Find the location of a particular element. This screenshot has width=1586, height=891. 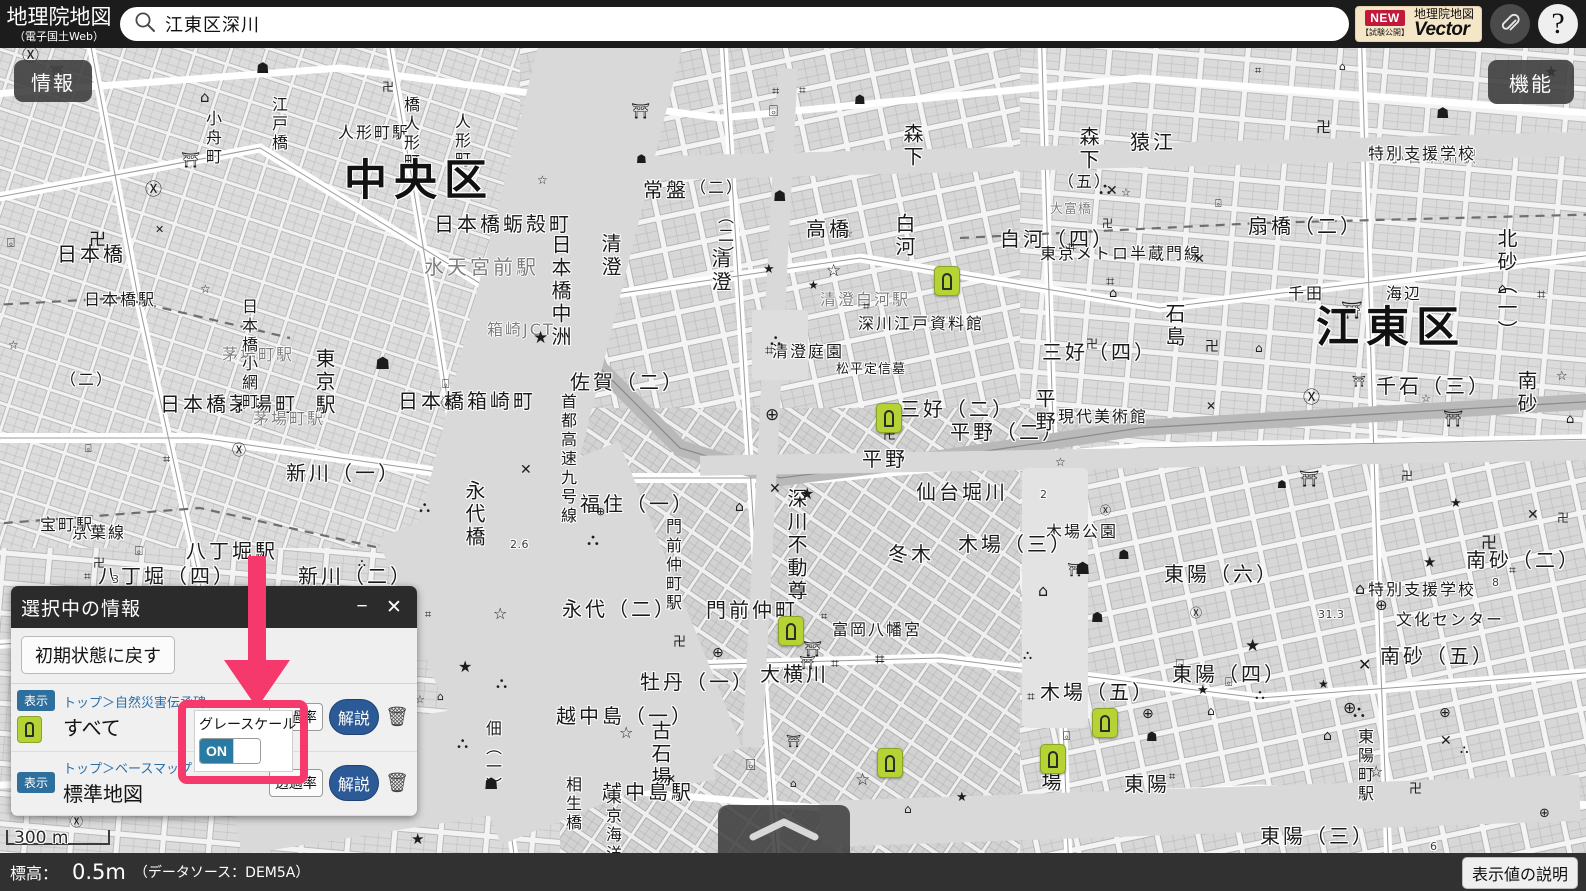

brand-subtitle: （電子国土Web） is located at coordinates (59, 36).